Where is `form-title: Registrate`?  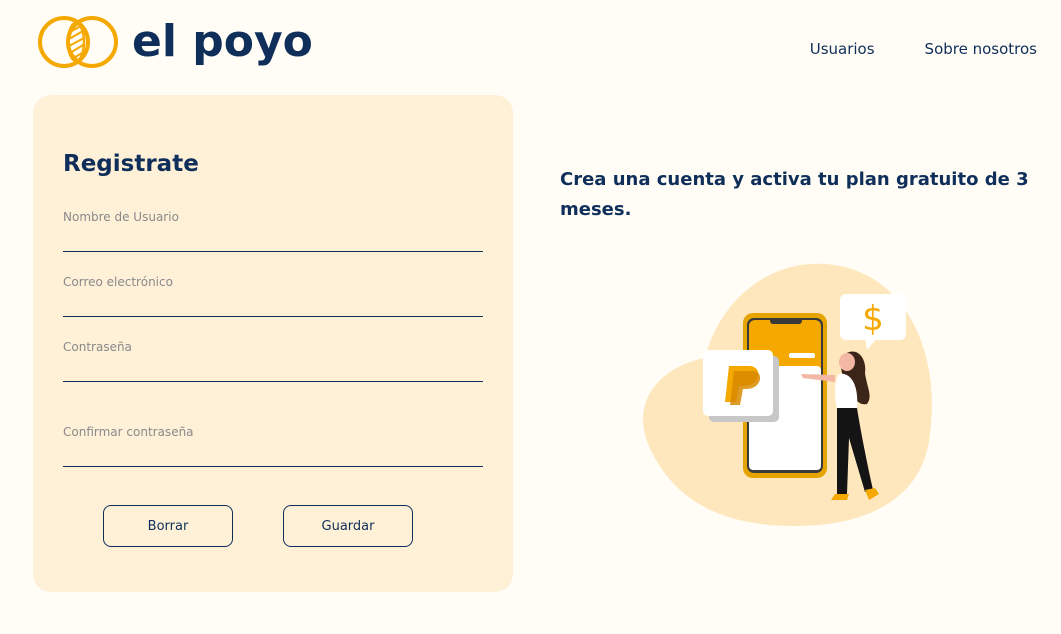
form-title: Registrate is located at coordinates (131, 164).